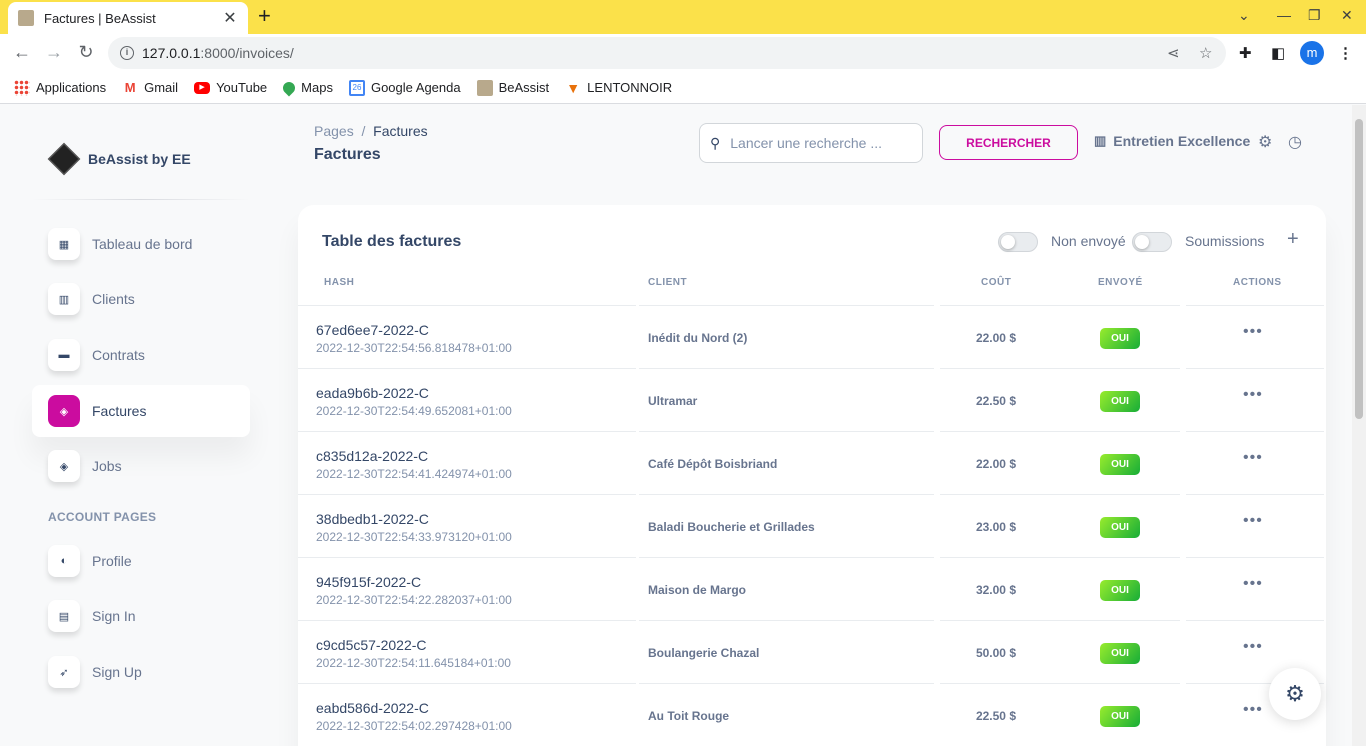 The width and height of the screenshot is (1366, 746). What do you see at coordinates (372, 456) in the screenshot?
I see `invoice-hash: c835d12a-2022-C` at bounding box center [372, 456].